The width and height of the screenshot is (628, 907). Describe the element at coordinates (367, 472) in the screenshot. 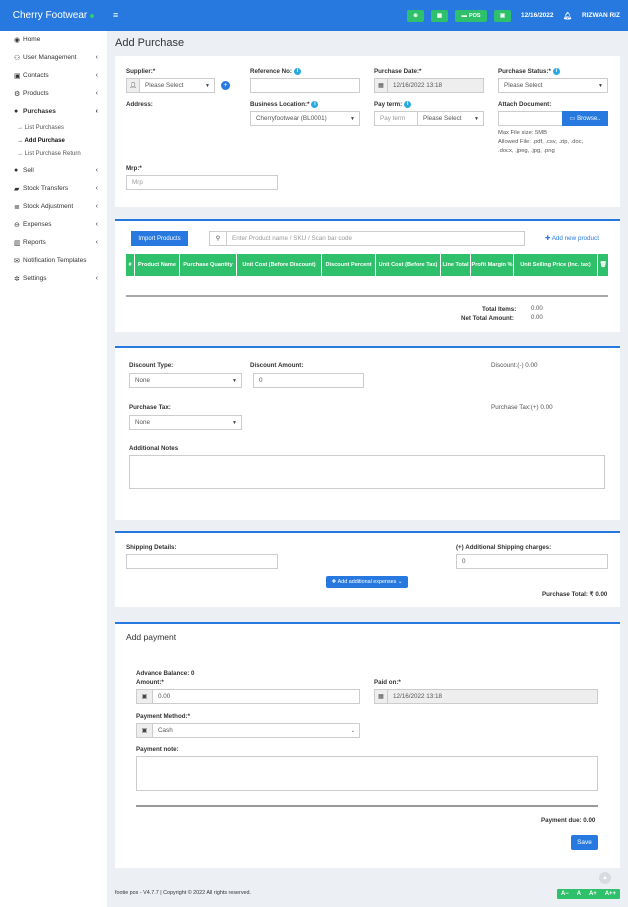

I see `additional-notes-textarea` at that location.